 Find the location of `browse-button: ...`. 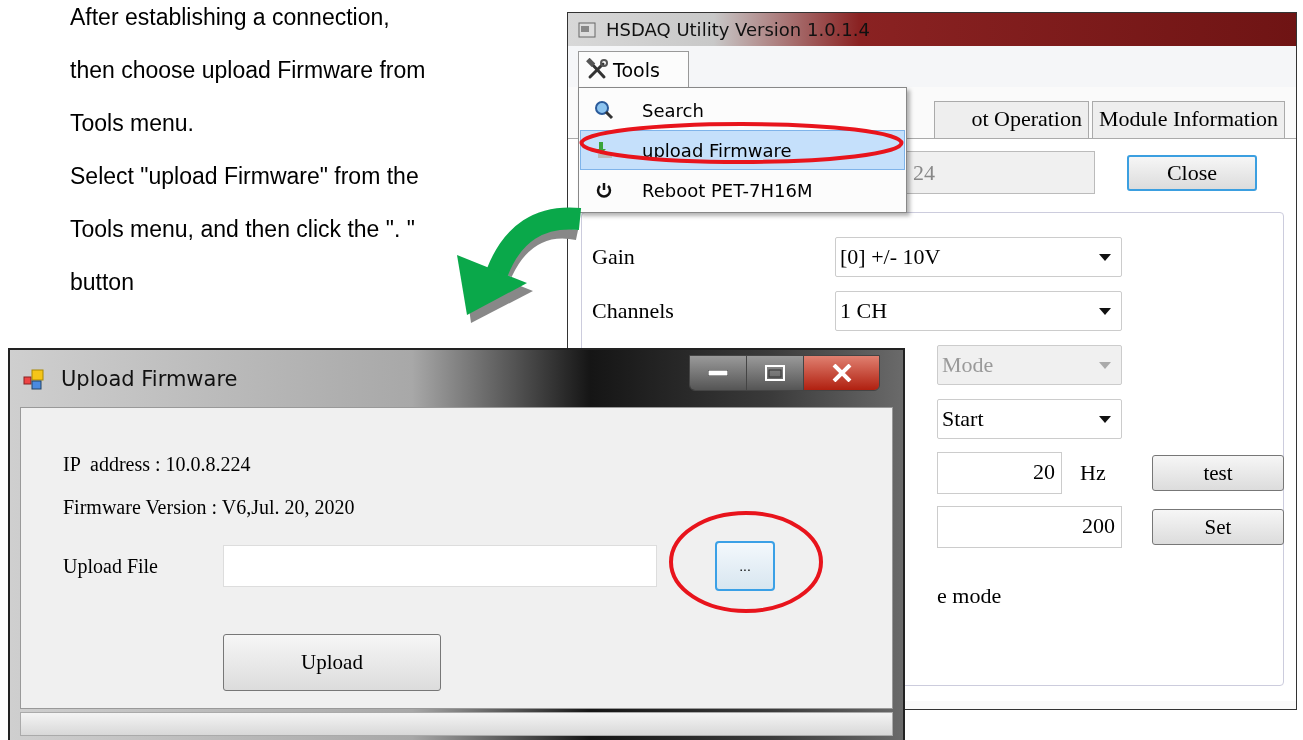

browse-button: ... is located at coordinates (745, 566).